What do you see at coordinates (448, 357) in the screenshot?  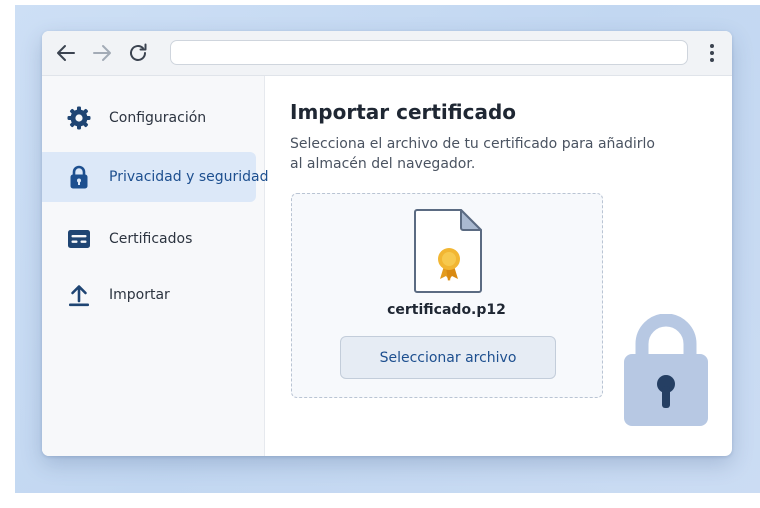 I see `select-file-button: Seleccionar archivo` at bounding box center [448, 357].